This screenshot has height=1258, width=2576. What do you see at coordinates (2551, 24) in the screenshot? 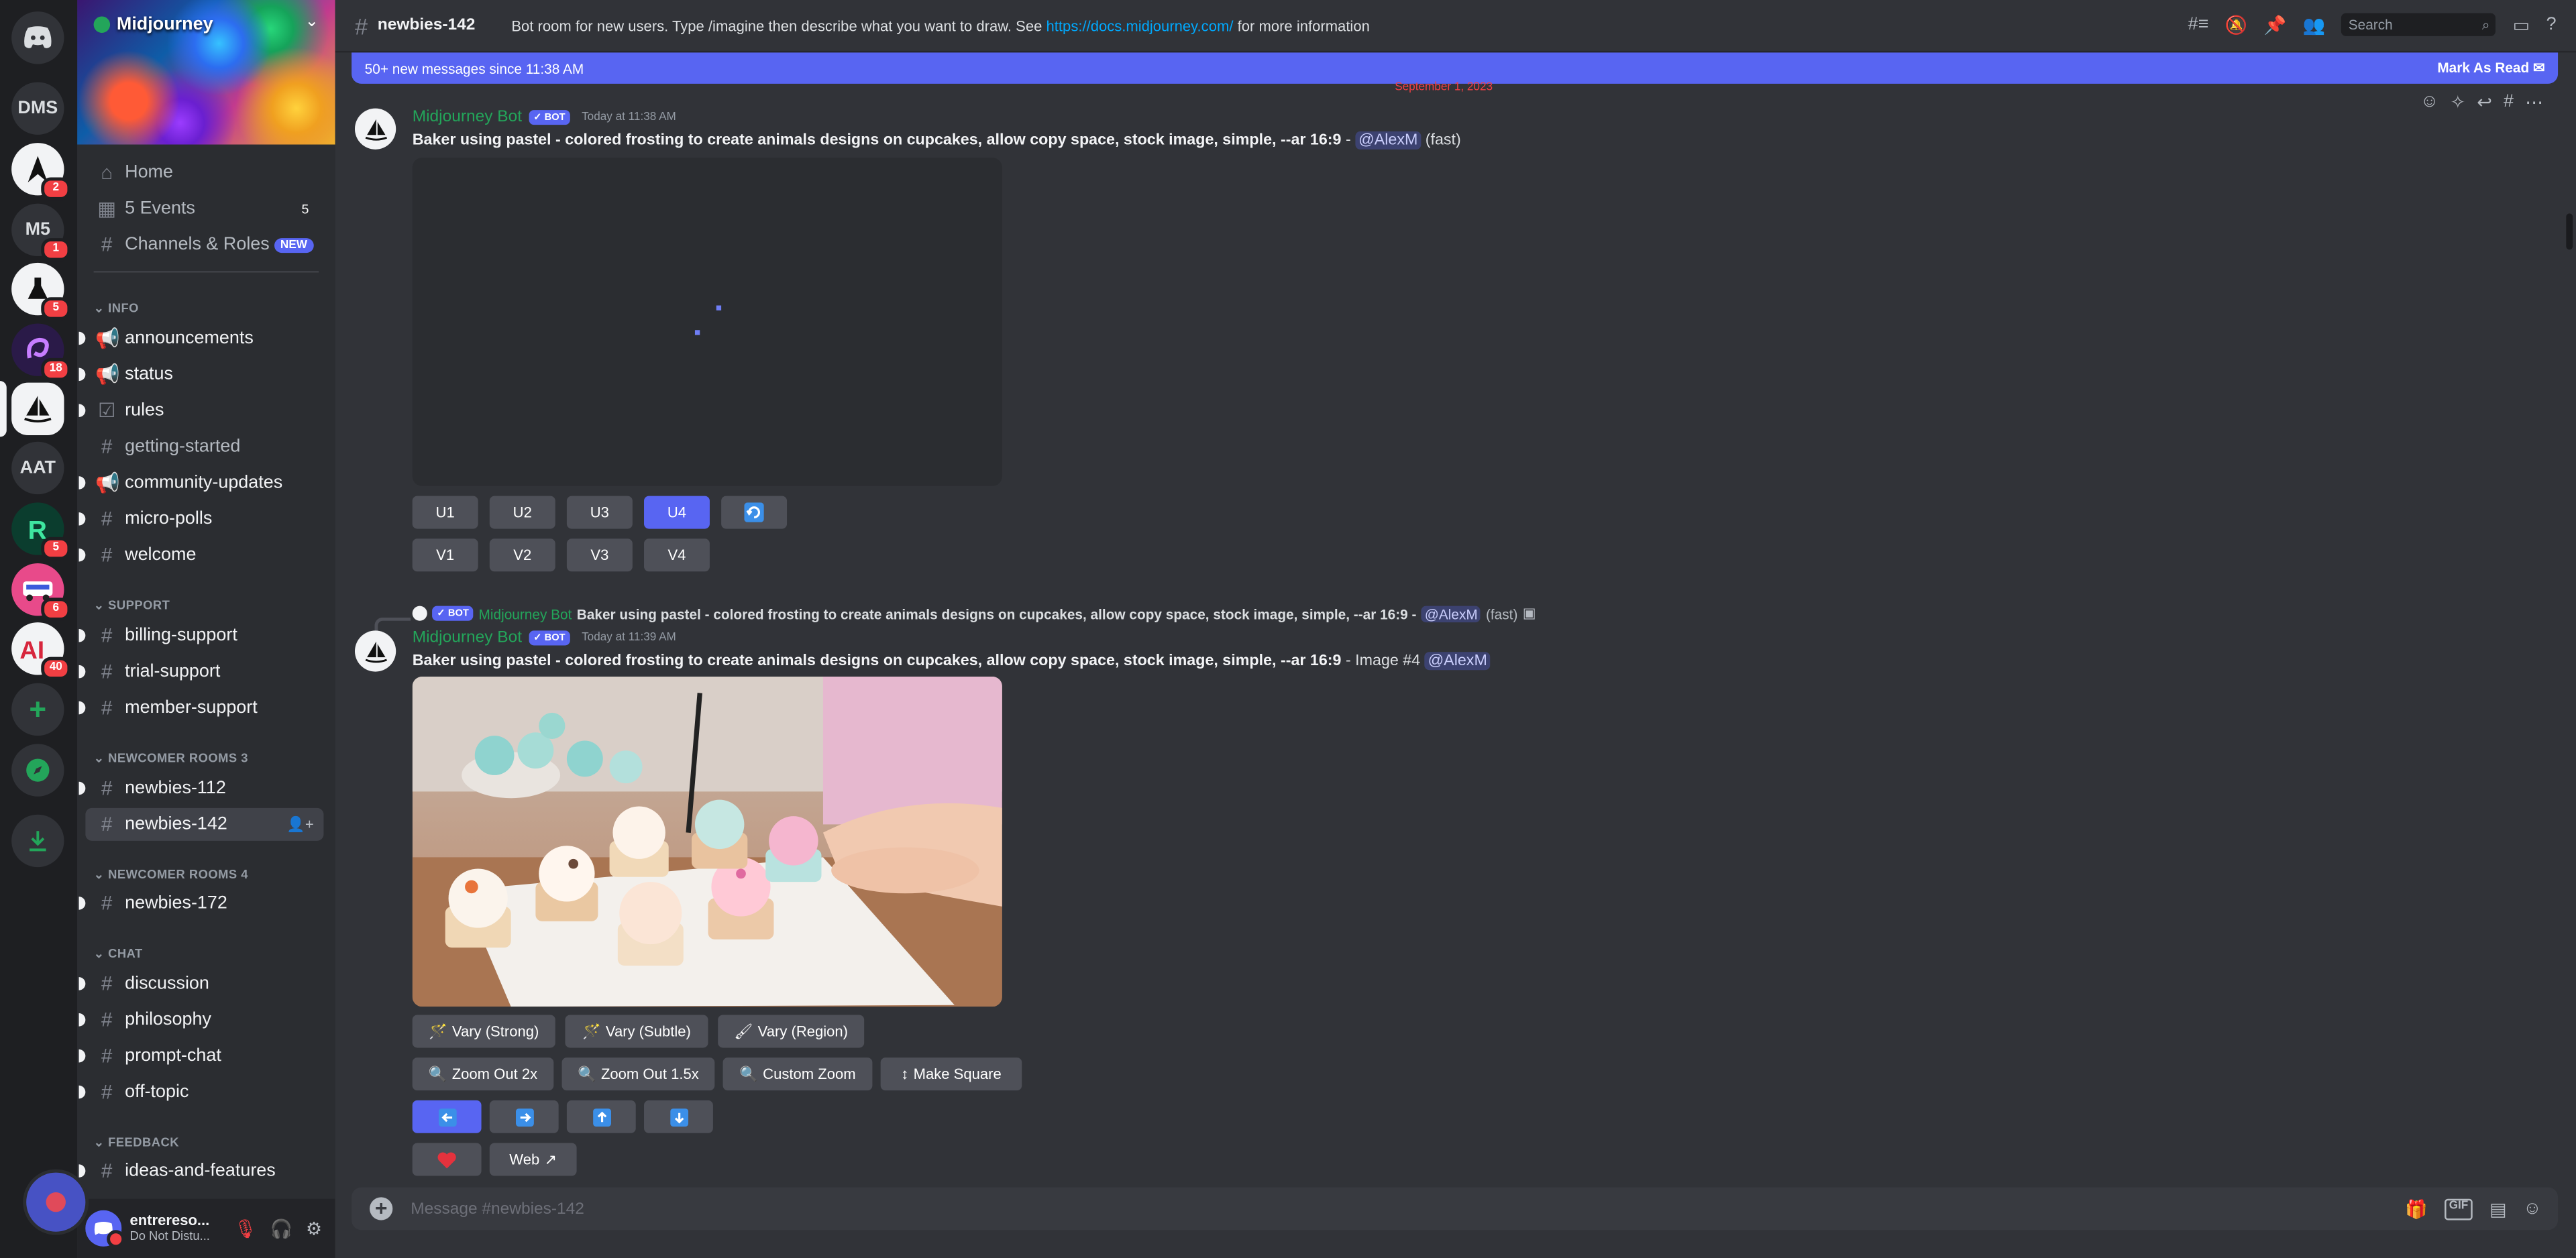
I see `help-icon: ?` at bounding box center [2551, 24].